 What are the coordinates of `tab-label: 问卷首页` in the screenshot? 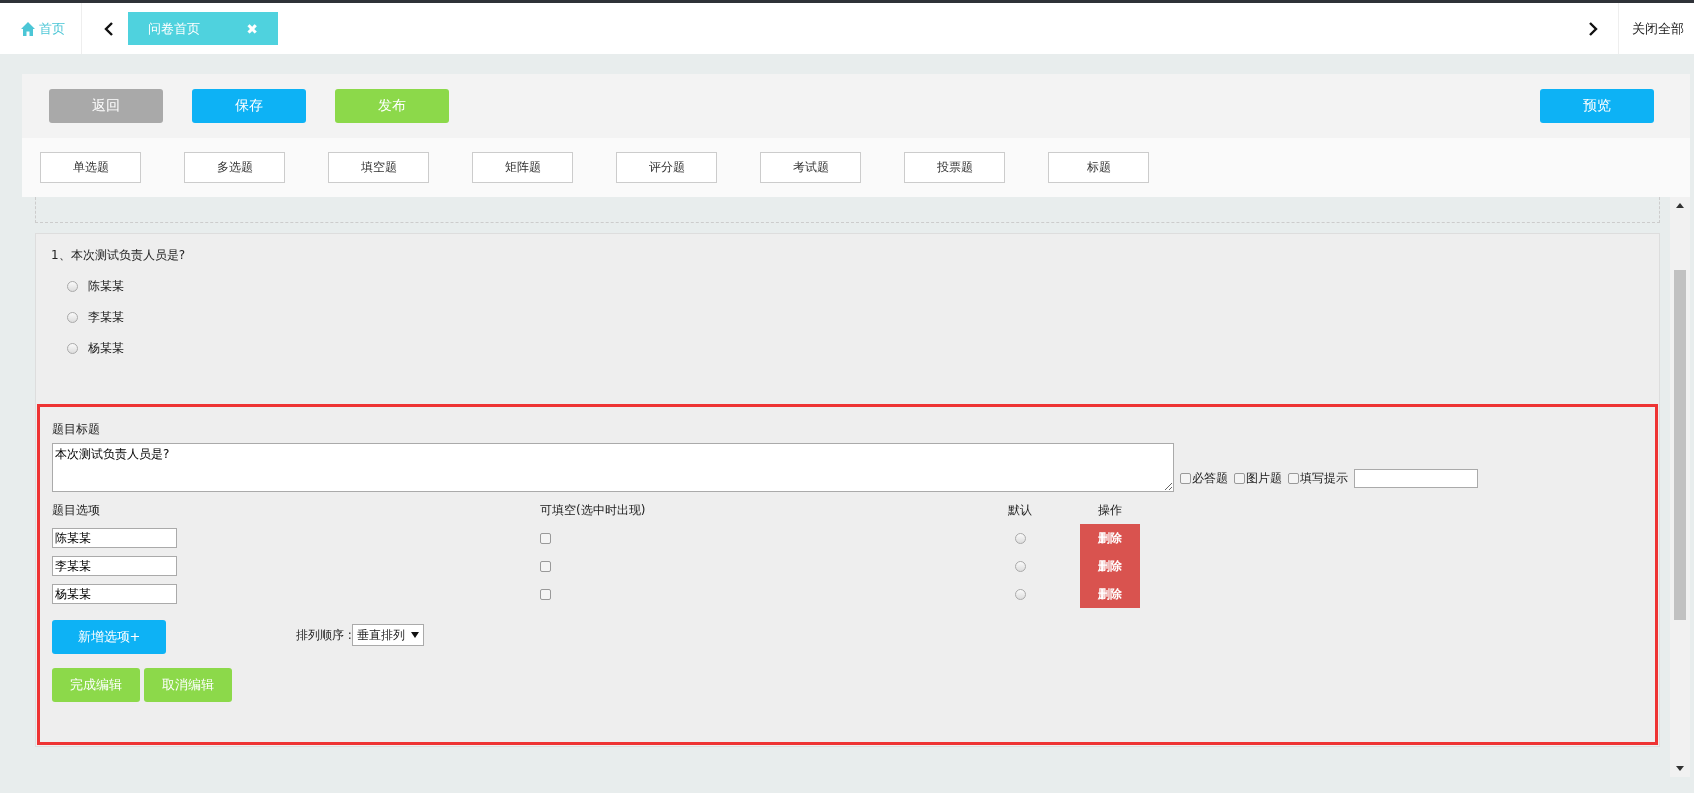 It's located at (174, 28).